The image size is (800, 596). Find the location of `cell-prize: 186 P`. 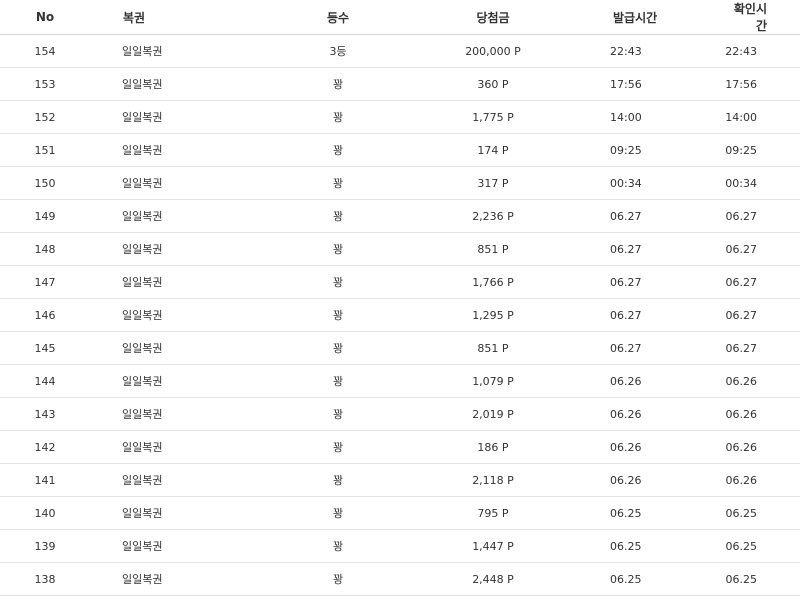

cell-prize: 186 P is located at coordinates (493, 447).